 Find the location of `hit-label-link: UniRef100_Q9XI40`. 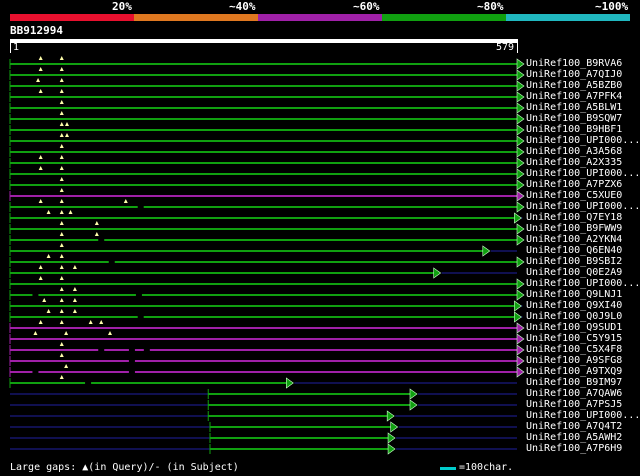

hit-label-link: UniRef100_Q9XI40 is located at coordinates (574, 305).